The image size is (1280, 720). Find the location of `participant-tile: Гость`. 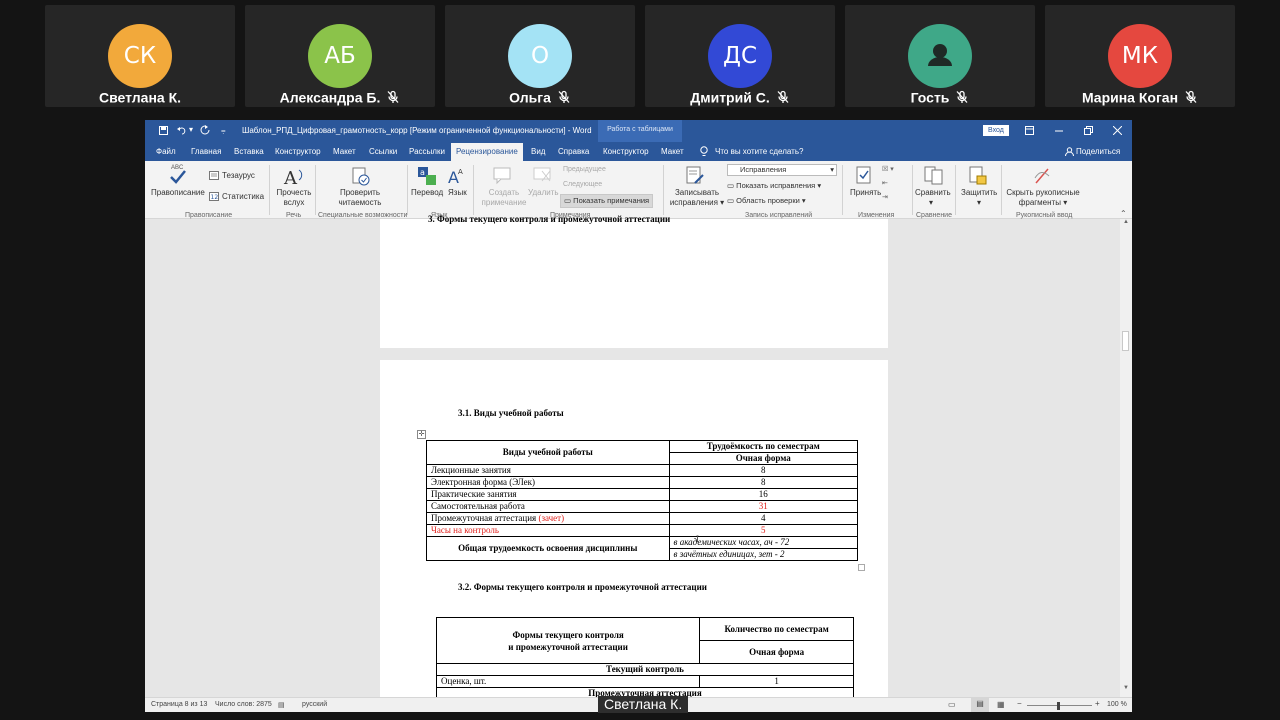

participant-tile: Гость is located at coordinates (940, 56).